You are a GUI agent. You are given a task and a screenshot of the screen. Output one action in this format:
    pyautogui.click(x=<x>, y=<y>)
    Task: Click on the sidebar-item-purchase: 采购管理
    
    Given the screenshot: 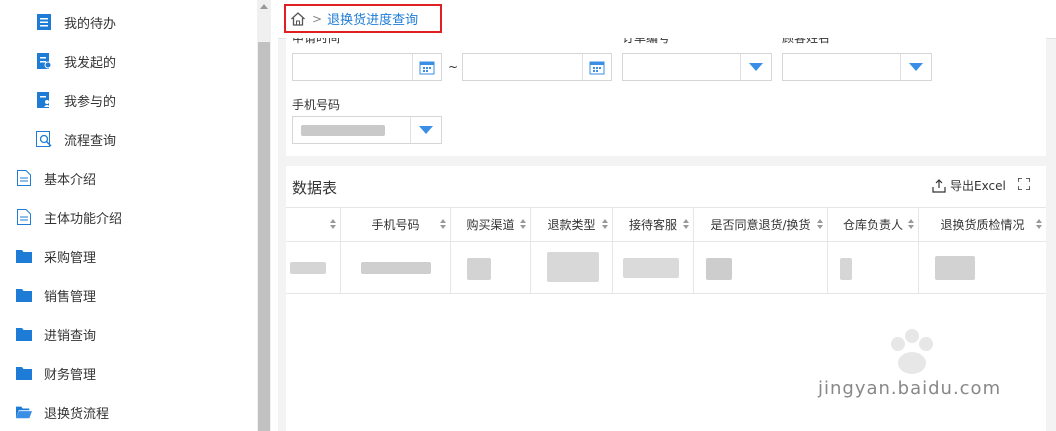 What is the action you would take?
    pyautogui.click(x=56, y=256)
    